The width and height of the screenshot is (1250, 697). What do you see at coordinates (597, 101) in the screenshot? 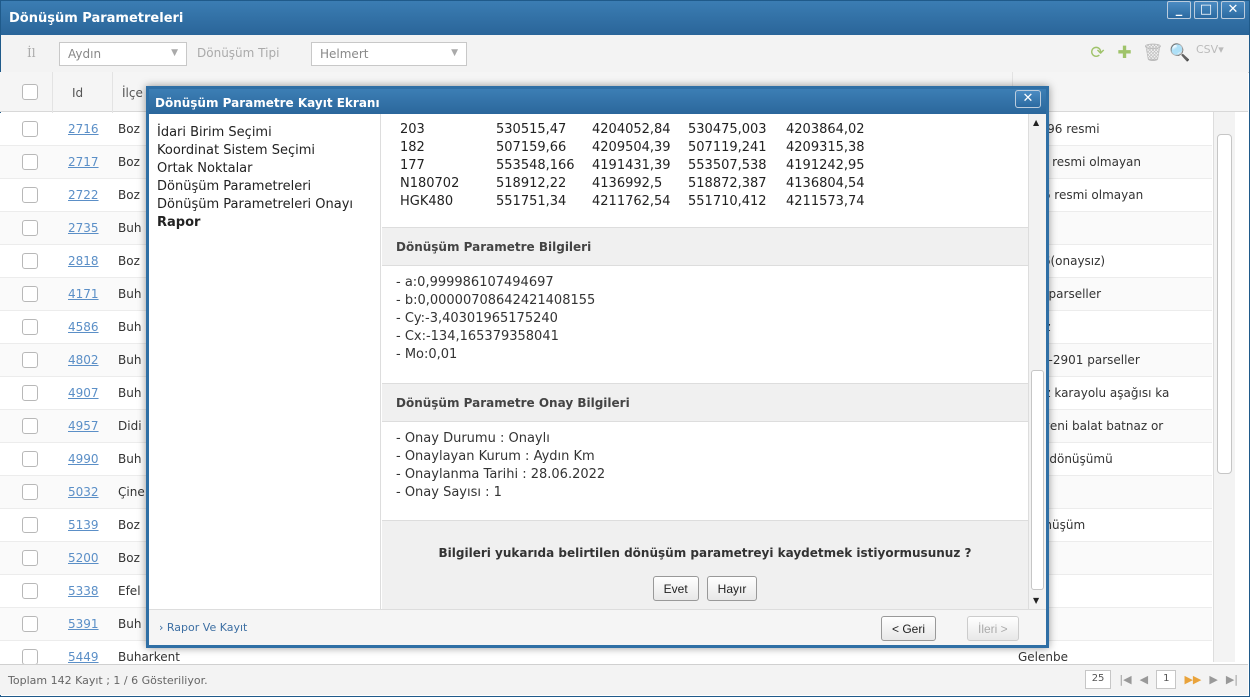
I see `dialog-titlebar: Dönüşüm Parametre Kayıt Ekranı ✕` at bounding box center [597, 101].